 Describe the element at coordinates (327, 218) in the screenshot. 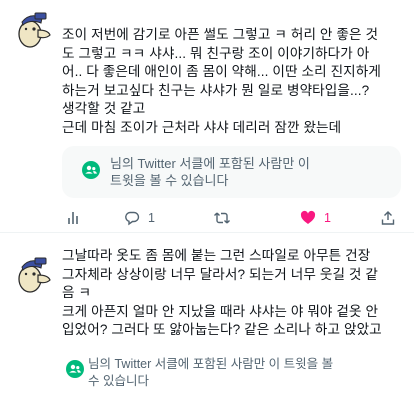

I see `like-count: 1` at that location.